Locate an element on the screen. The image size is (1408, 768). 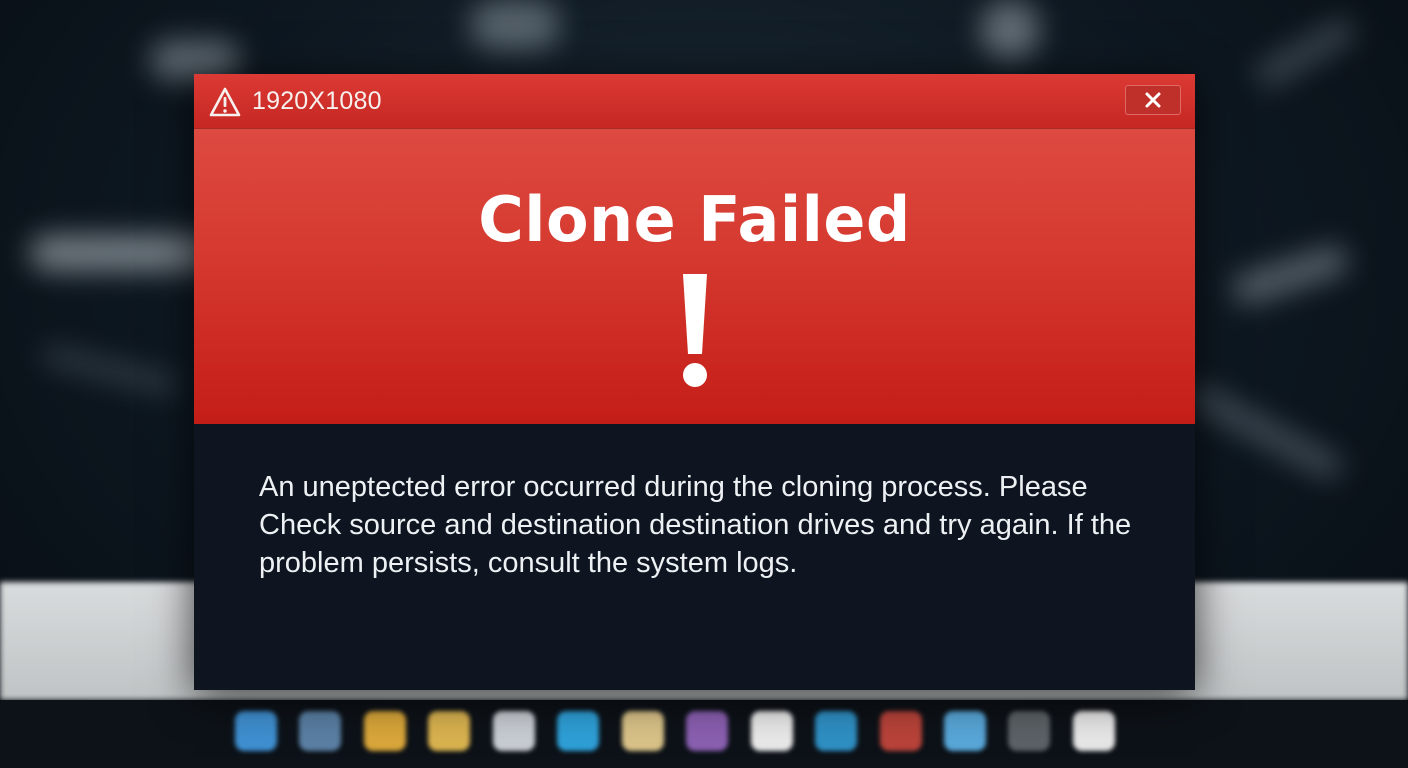
edge-icon is located at coordinates (578, 731).